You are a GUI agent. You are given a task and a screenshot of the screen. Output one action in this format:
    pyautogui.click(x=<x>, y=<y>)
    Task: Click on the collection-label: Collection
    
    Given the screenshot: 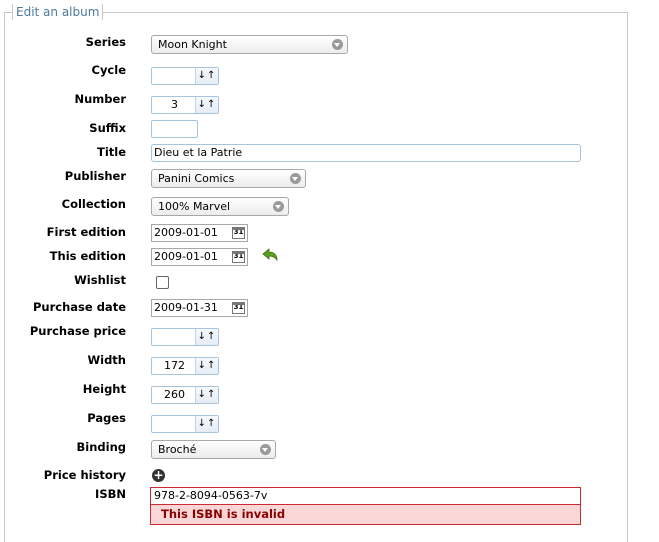 What is the action you would take?
    pyautogui.click(x=93, y=204)
    